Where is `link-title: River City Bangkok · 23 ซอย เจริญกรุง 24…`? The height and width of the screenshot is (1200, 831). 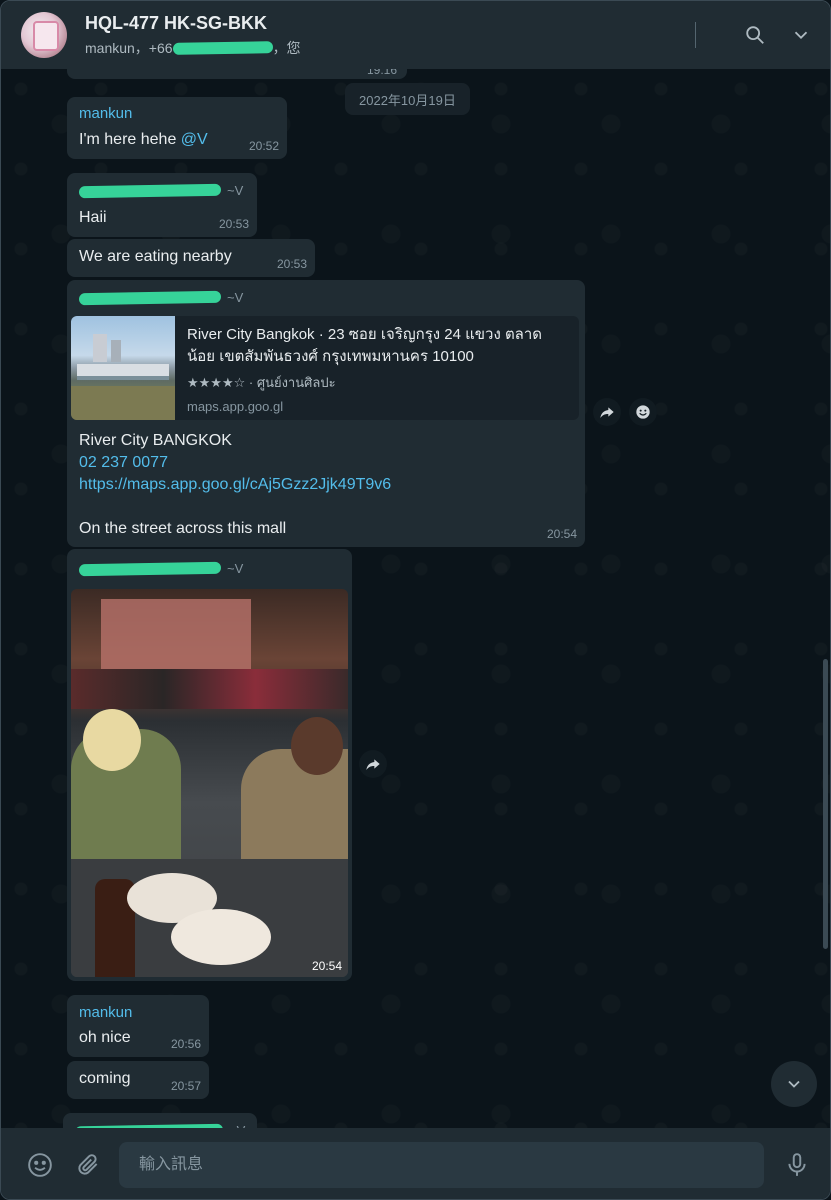 link-title: River City Bangkok · 23 ซอย เจริญกรุง 24… is located at coordinates (365, 345).